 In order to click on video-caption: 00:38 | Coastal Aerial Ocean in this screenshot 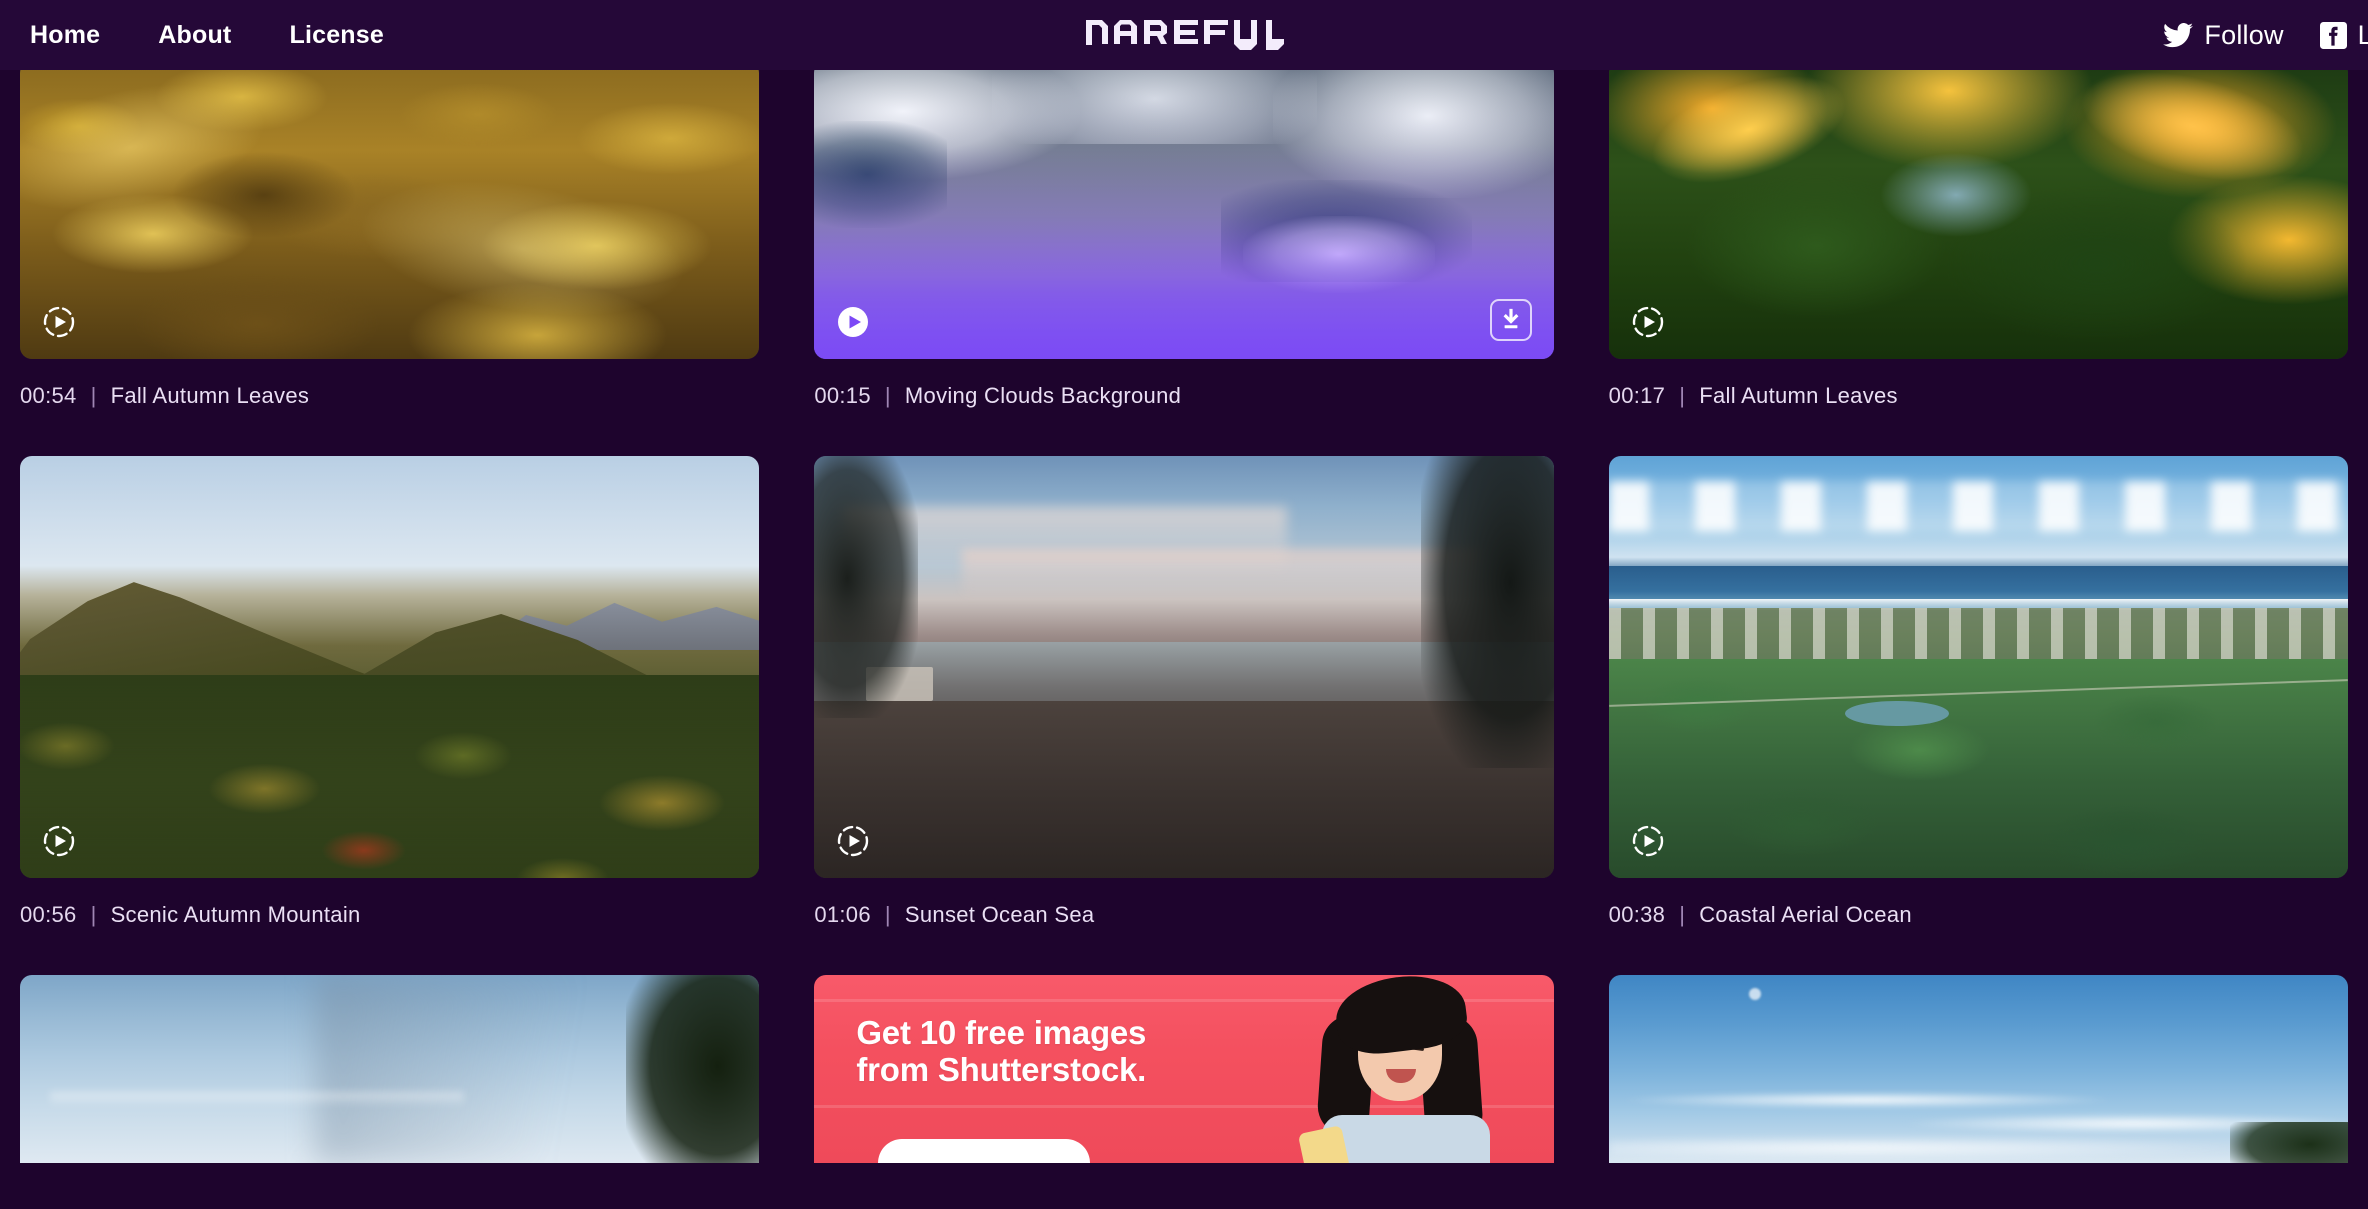, I will do `click(1978, 926)`.